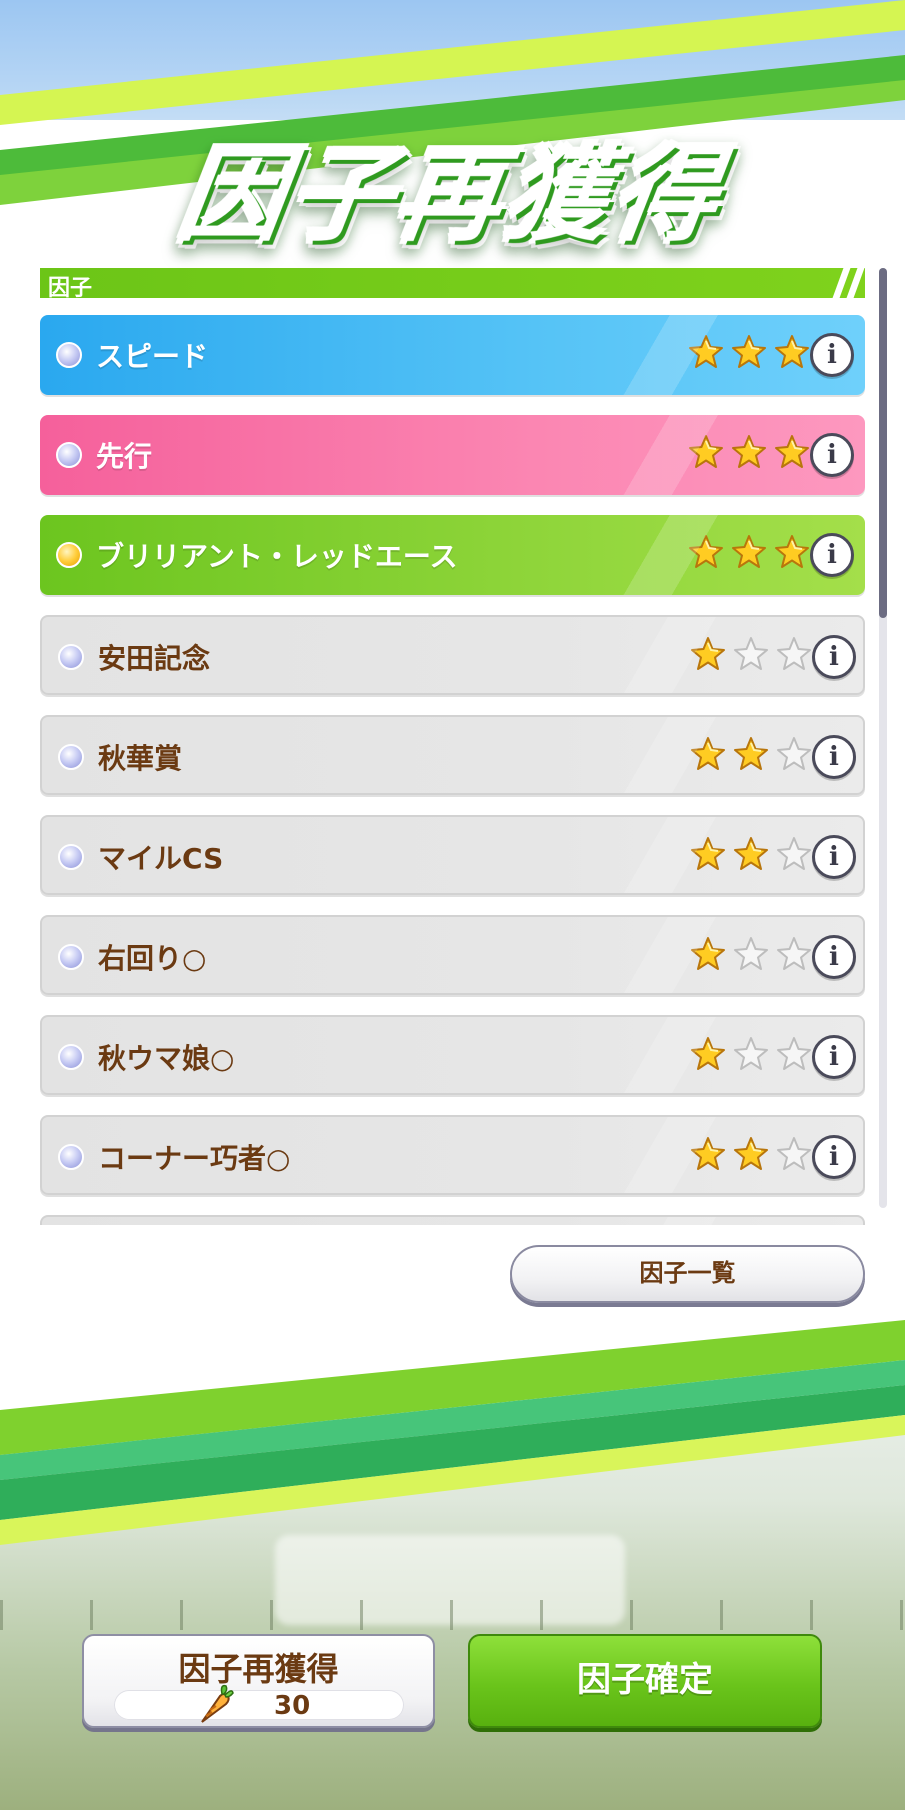 The height and width of the screenshot is (1810, 905). I want to click on factor-name: 安田記念, so click(154, 658).